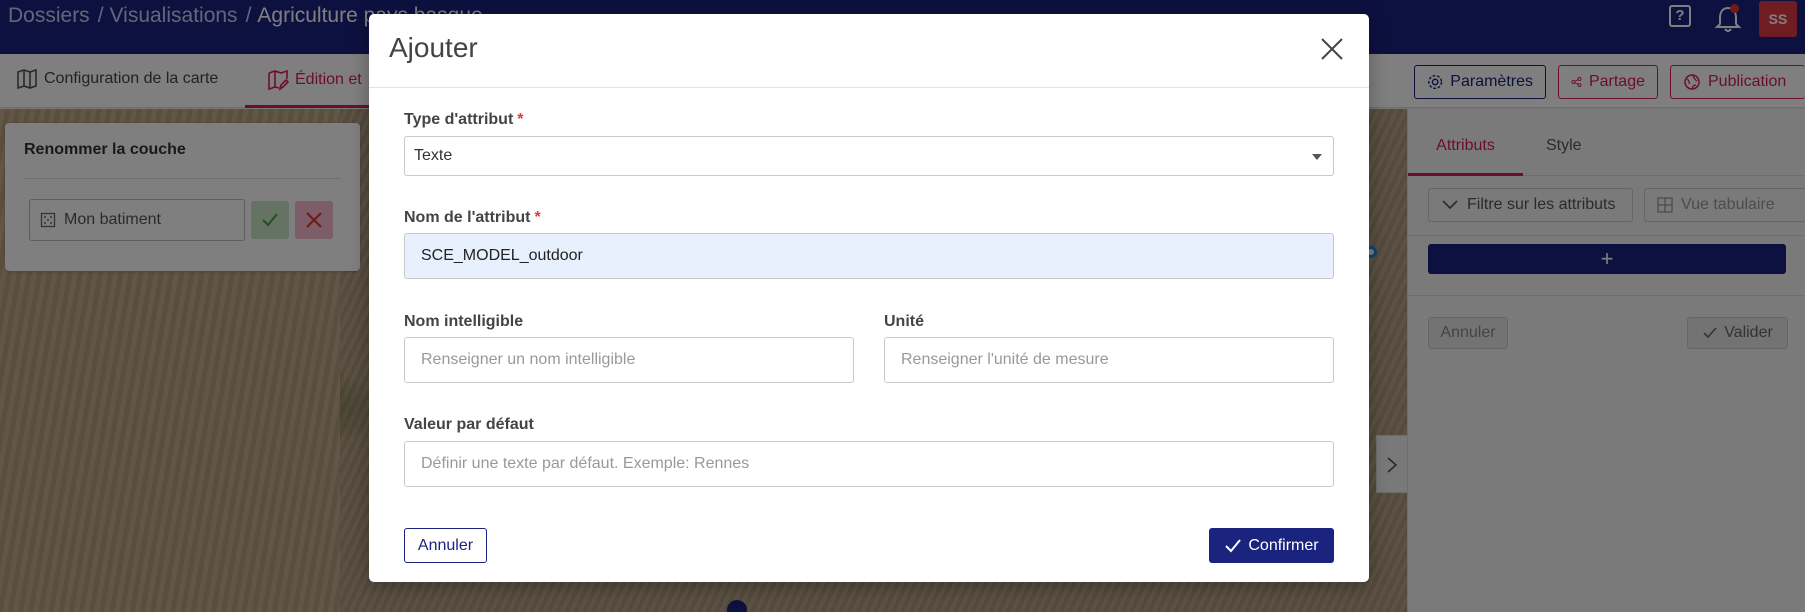  I want to click on close-icon, so click(1332, 49).